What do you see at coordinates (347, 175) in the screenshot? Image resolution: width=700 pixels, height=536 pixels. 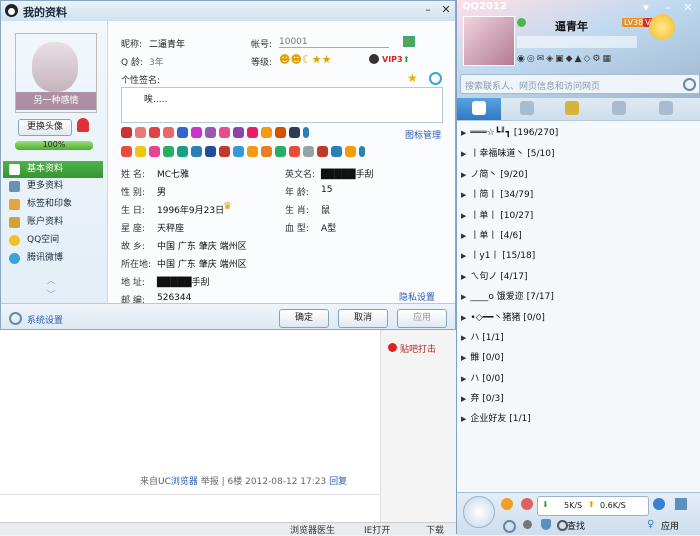 I see `english-name-value: █████手刮` at bounding box center [347, 175].